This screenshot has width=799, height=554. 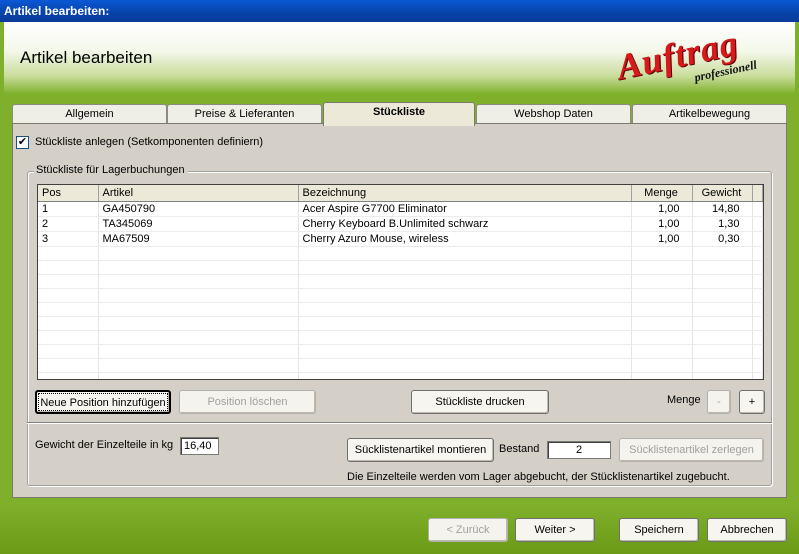 What do you see at coordinates (86, 57) in the screenshot?
I see `page-title: Artikel bearbeiten` at bounding box center [86, 57].